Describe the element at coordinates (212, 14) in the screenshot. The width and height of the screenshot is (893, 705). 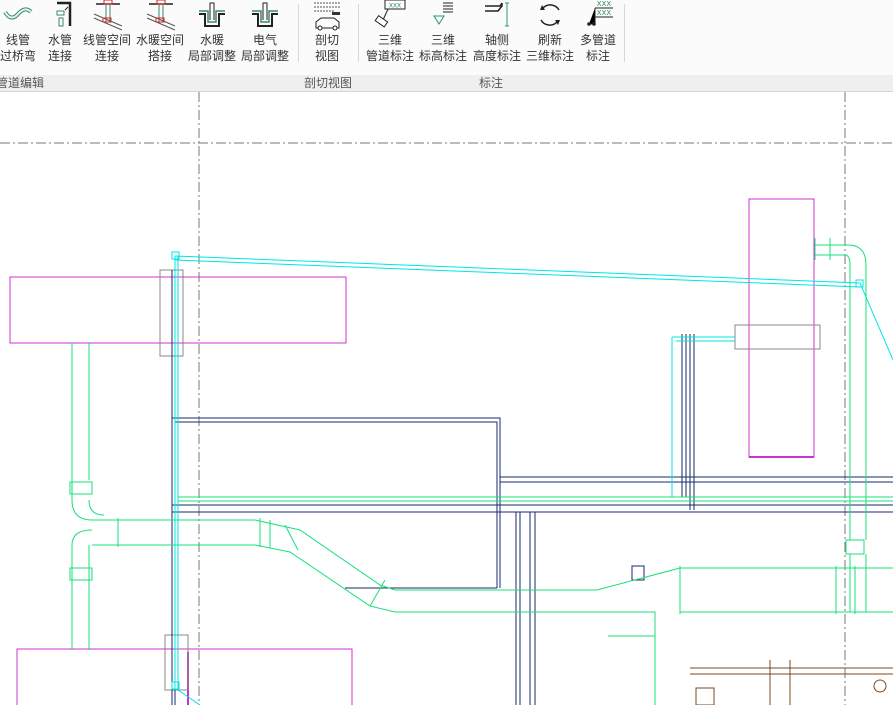
I see `hvac-local-adjust-icon` at that location.